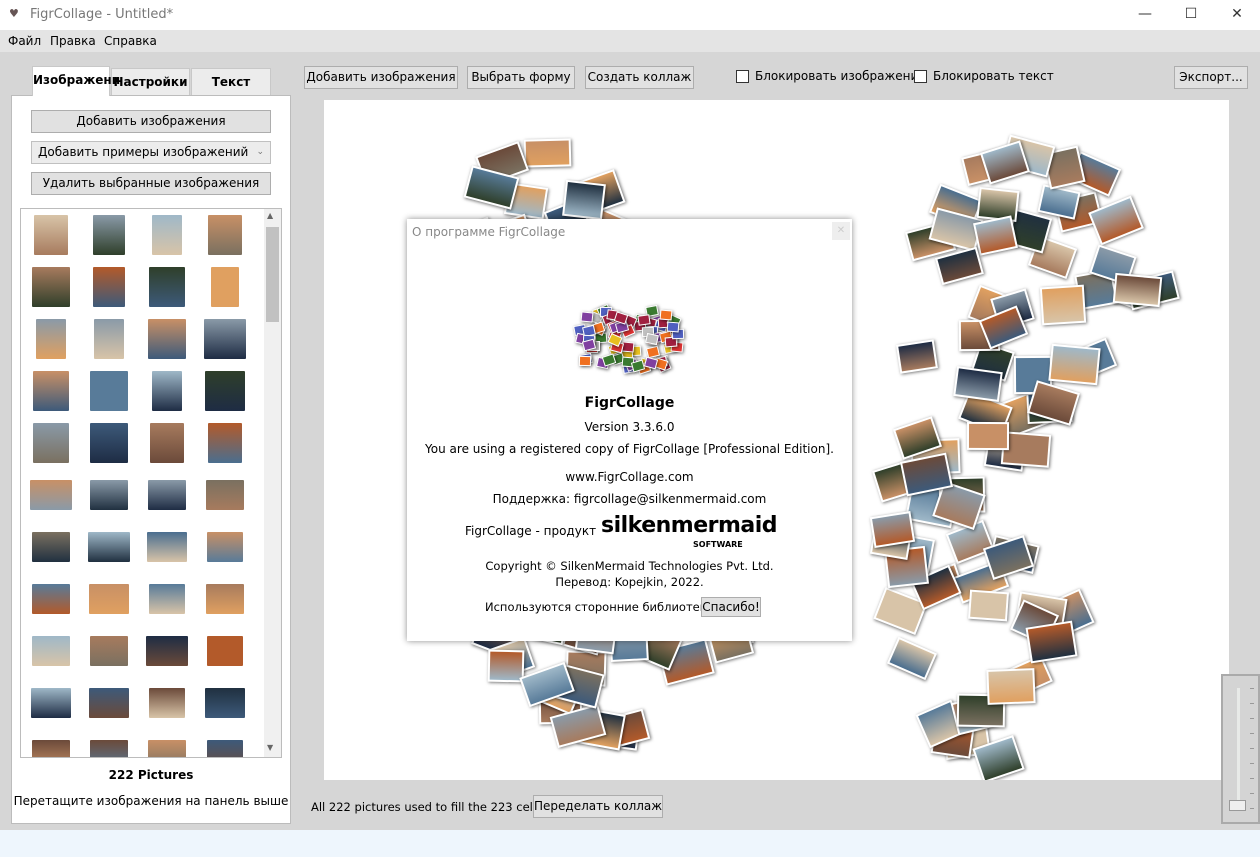 This screenshot has height=857, width=1260. Describe the element at coordinates (629, 477) in the screenshot. I see `website-link: www.FigrCollage.com` at that location.